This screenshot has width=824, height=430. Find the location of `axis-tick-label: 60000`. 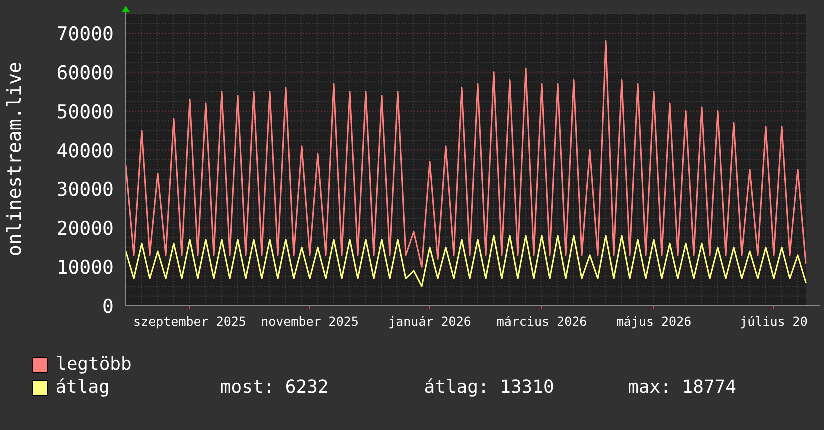

axis-tick-label: 60000 is located at coordinates (85, 73).